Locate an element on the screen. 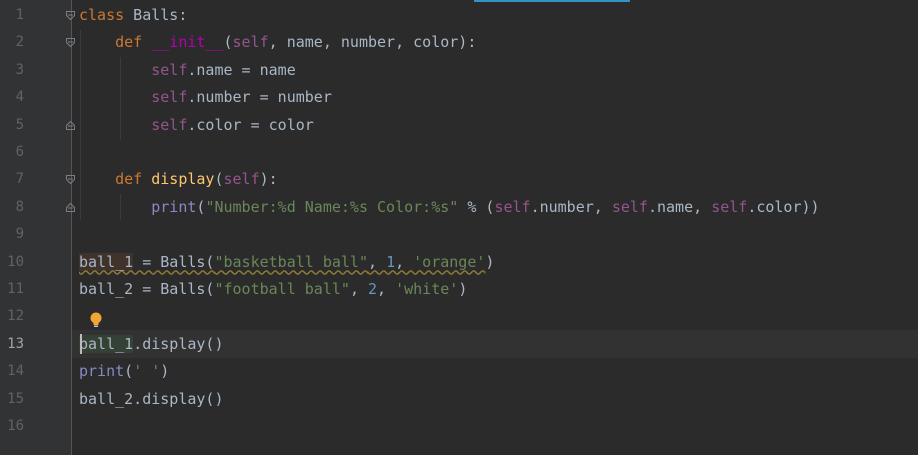  line-number: 9 is located at coordinates (12, 234).